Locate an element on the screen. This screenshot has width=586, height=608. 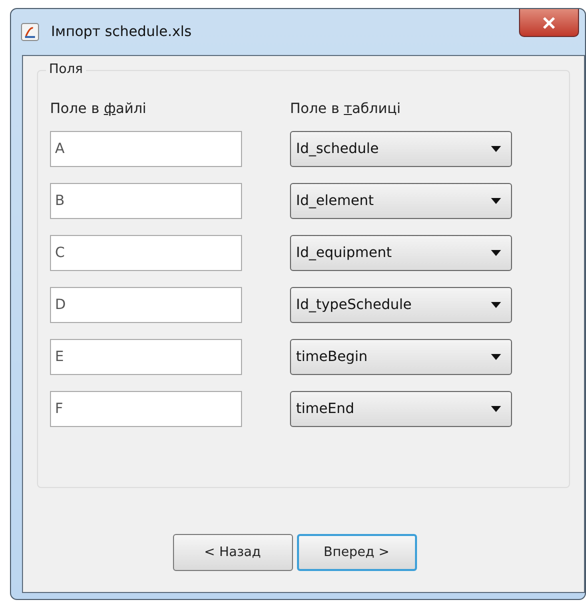
column-label: Поле в таблиці is located at coordinates (346, 109).